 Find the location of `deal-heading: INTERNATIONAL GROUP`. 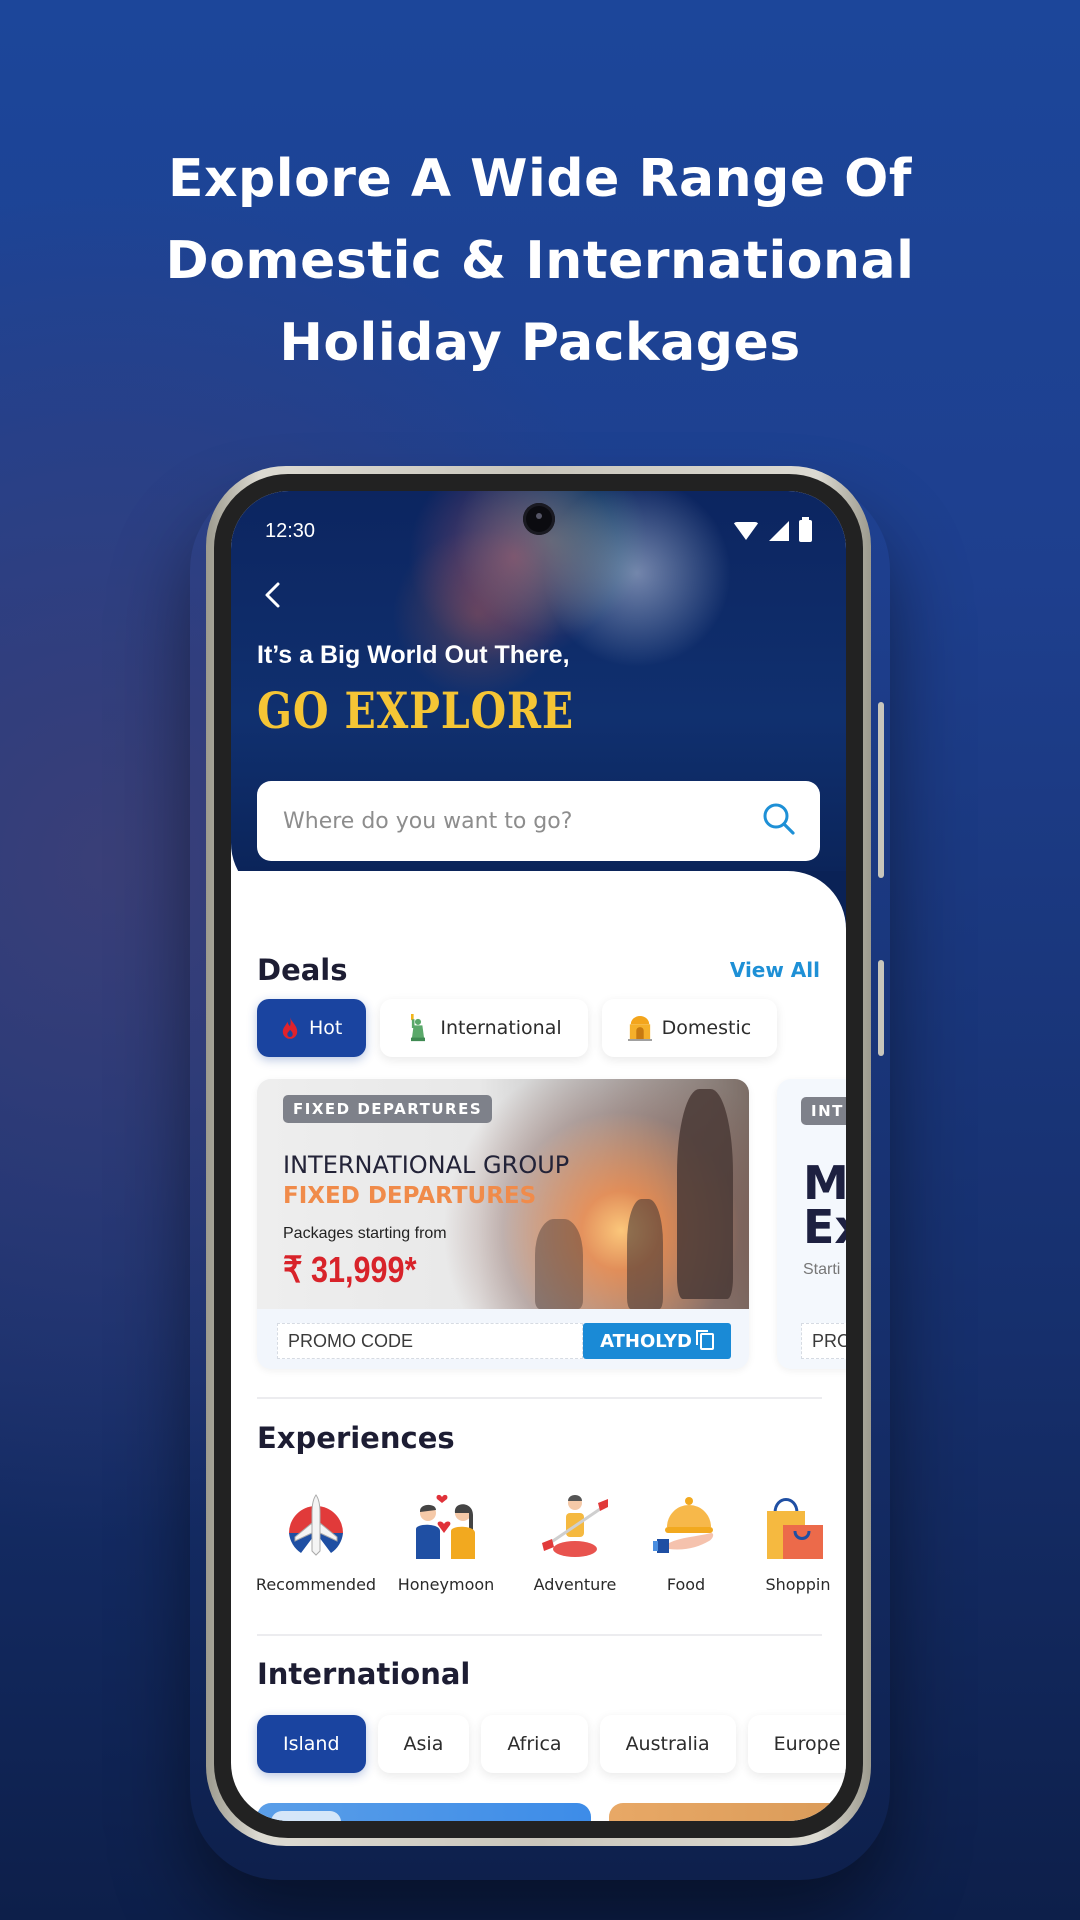

deal-heading: INTERNATIONAL GROUP is located at coordinates (426, 1165).